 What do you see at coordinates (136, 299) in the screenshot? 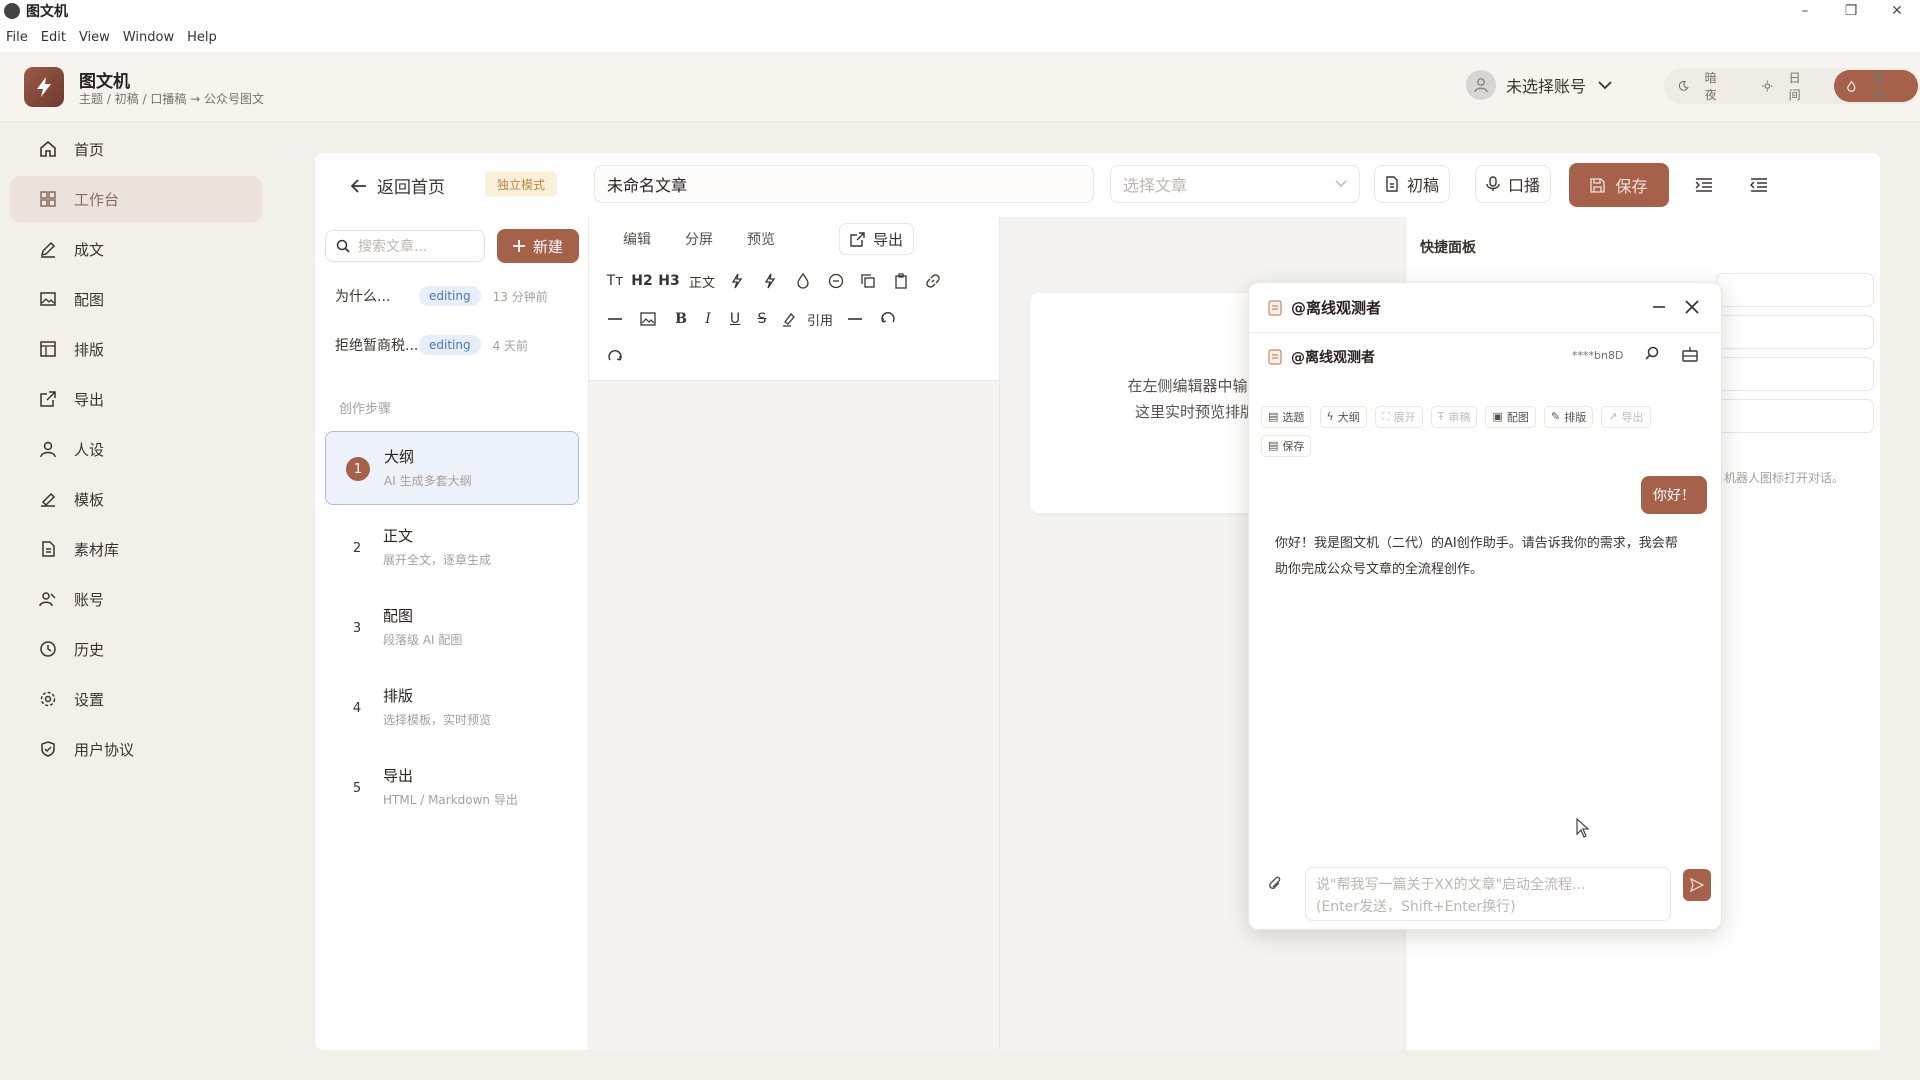
I see `sidebar-item-images: 配图` at bounding box center [136, 299].